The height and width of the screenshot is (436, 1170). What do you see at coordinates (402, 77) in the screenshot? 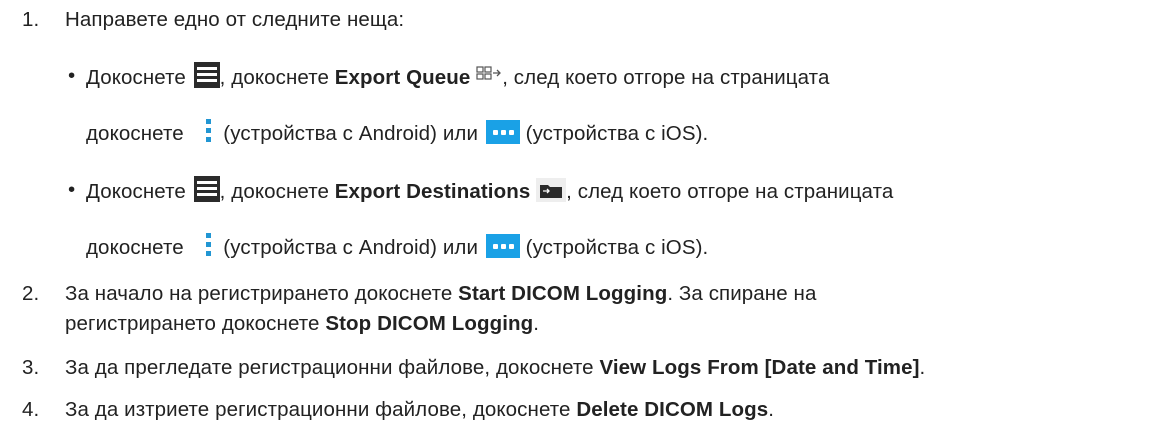
I see `export-queue-label: Export Queue` at bounding box center [402, 77].